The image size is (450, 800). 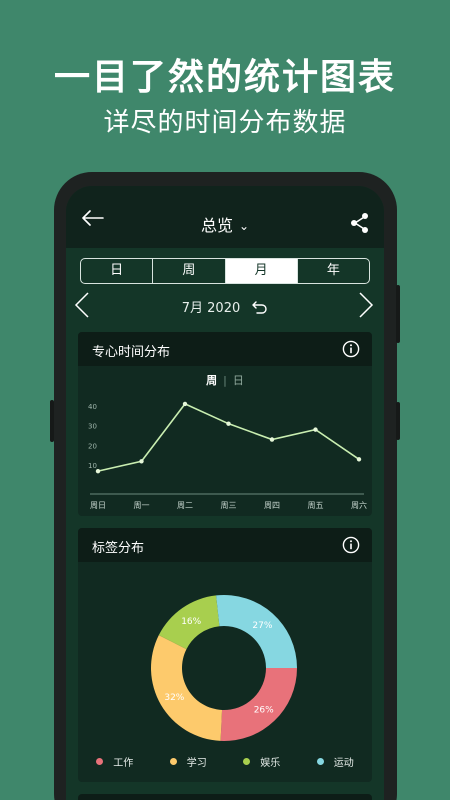 I want to click on hero-subtitle: 详尽的时间分布数据, so click(x=225, y=123).